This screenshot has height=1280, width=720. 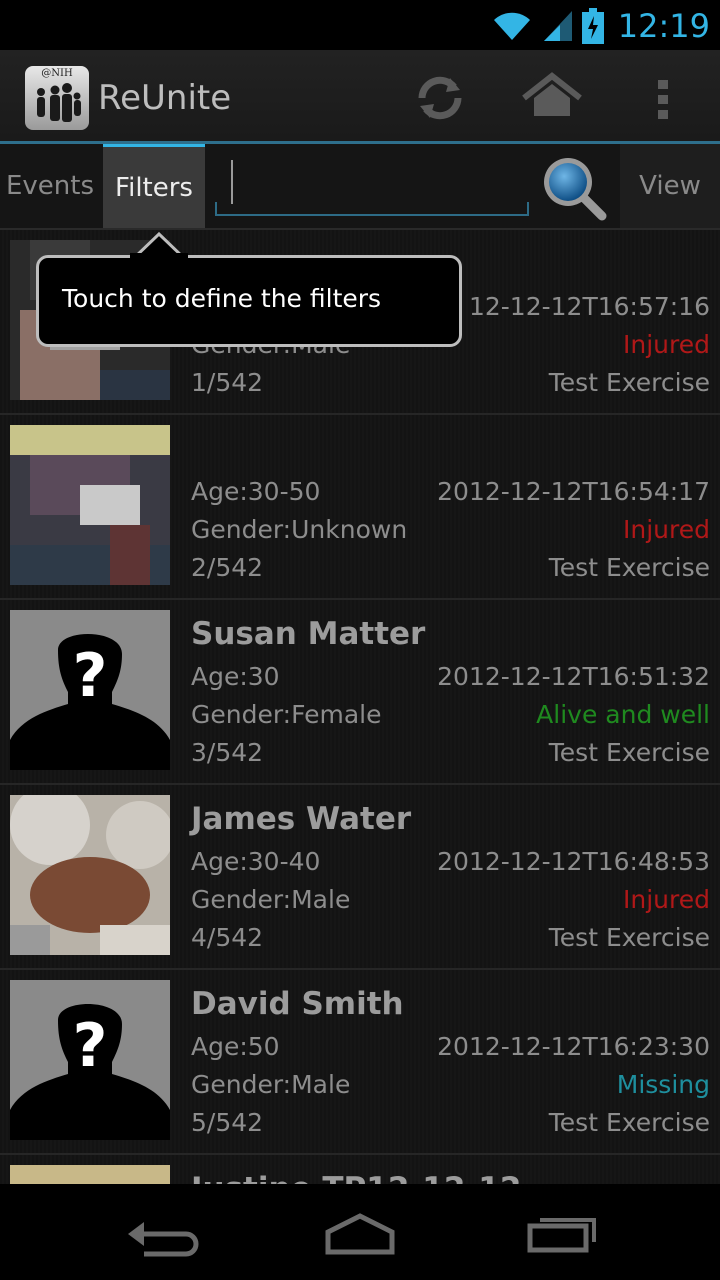 I want to click on tab-filters: Filters, so click(x=154, y=186).